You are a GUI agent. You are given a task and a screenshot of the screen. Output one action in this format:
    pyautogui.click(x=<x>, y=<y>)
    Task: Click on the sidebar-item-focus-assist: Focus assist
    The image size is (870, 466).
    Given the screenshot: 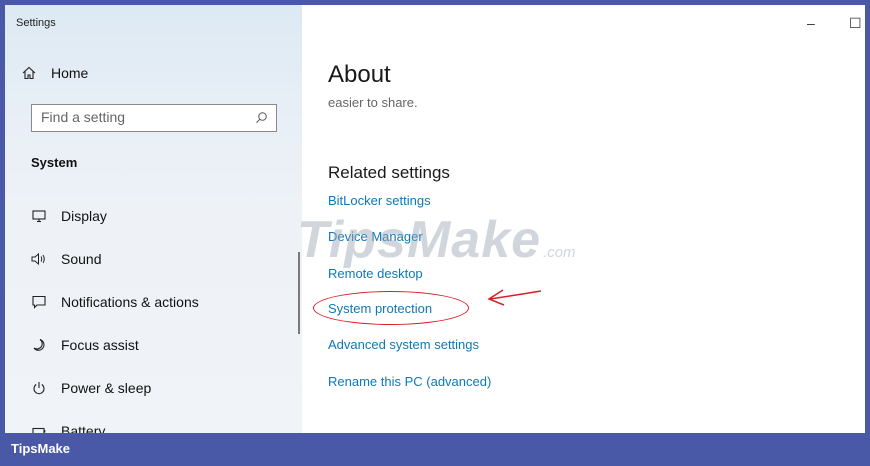 What is the action you would take?
    pyautogui.click(x=85, y=345)
    